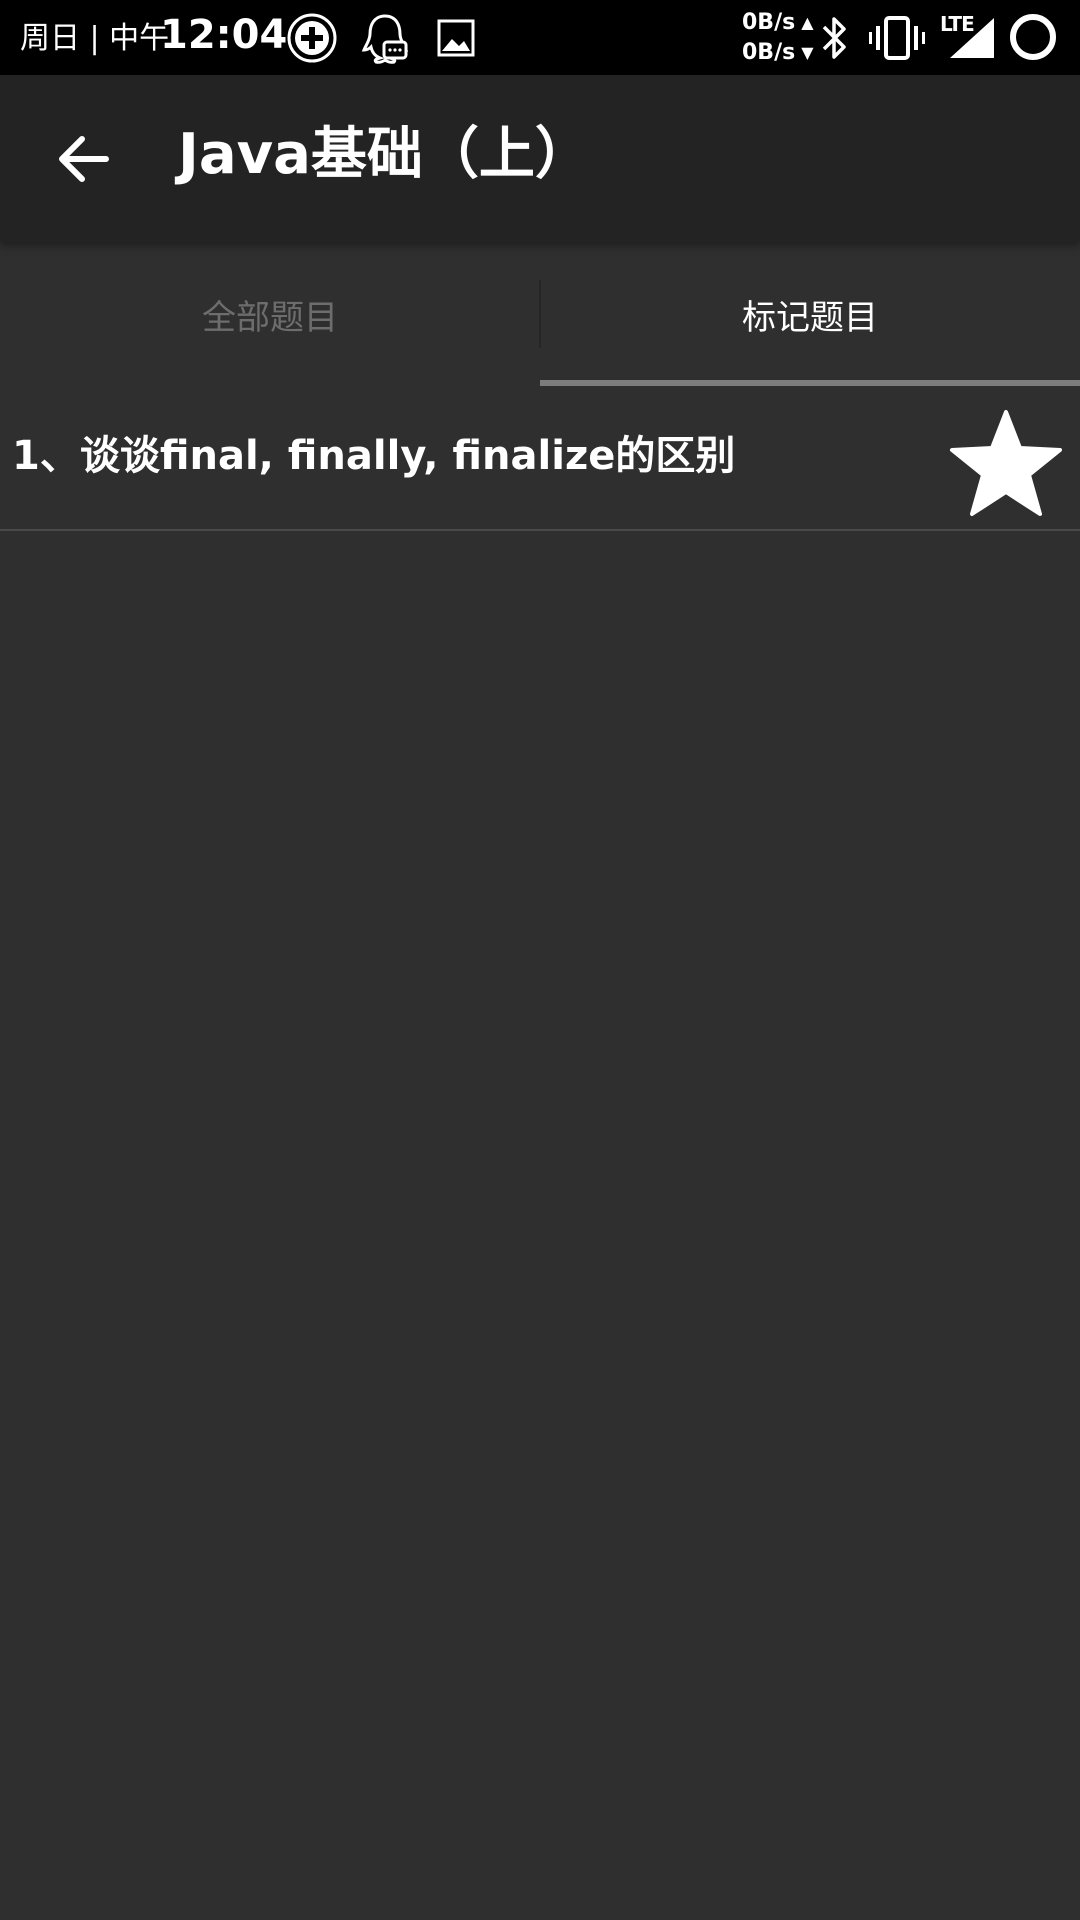 The height and width of the screenshot is (1920, 1080). I want to click on upload-speed: 0B/s, so click(769, 22).